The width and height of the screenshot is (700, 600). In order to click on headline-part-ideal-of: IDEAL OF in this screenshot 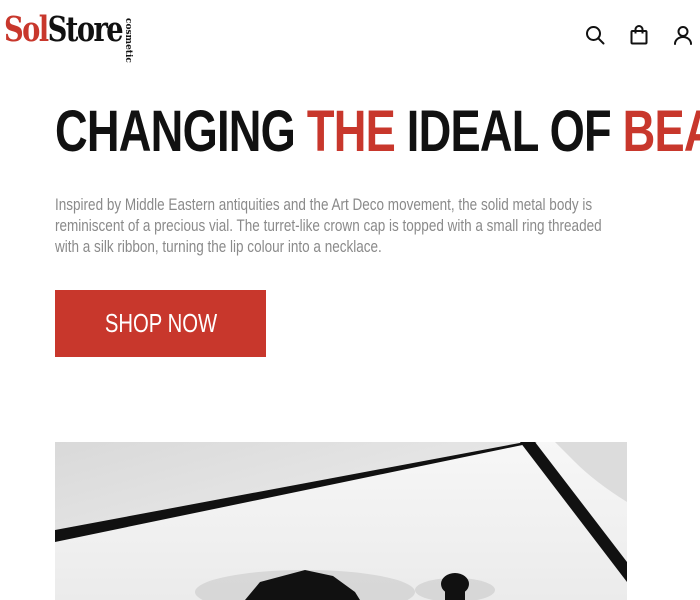, I will do `click(508, 131)`.